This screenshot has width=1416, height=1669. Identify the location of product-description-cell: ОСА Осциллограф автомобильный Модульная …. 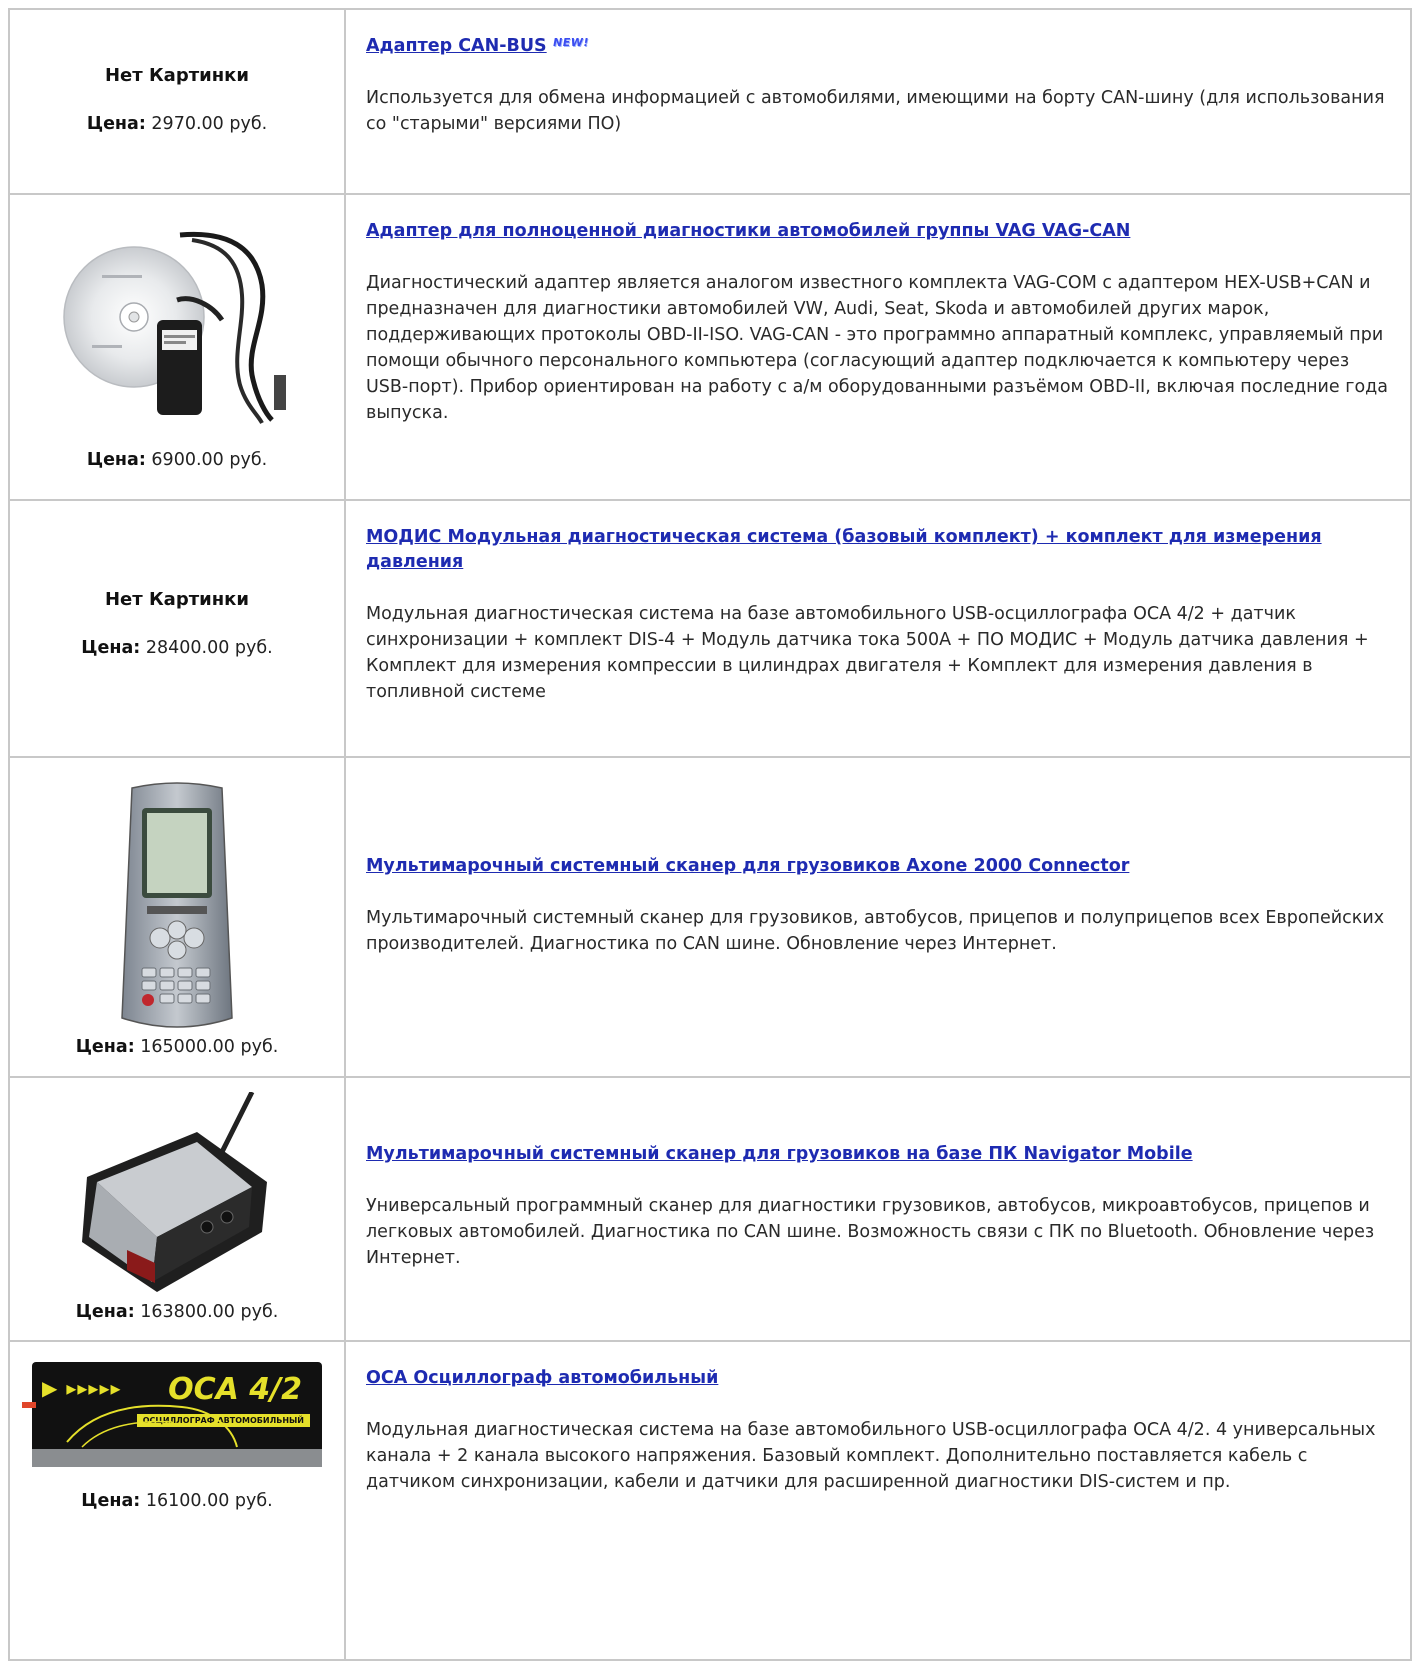
(878, 1500).